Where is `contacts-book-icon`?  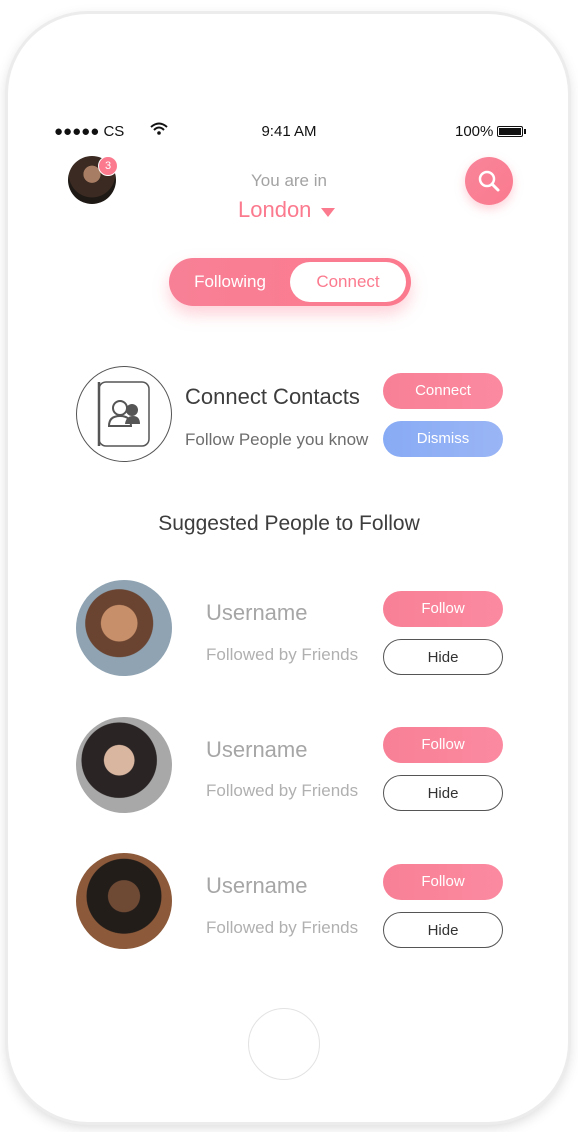 contacts-book-icon is located at coordinates (123, 413).